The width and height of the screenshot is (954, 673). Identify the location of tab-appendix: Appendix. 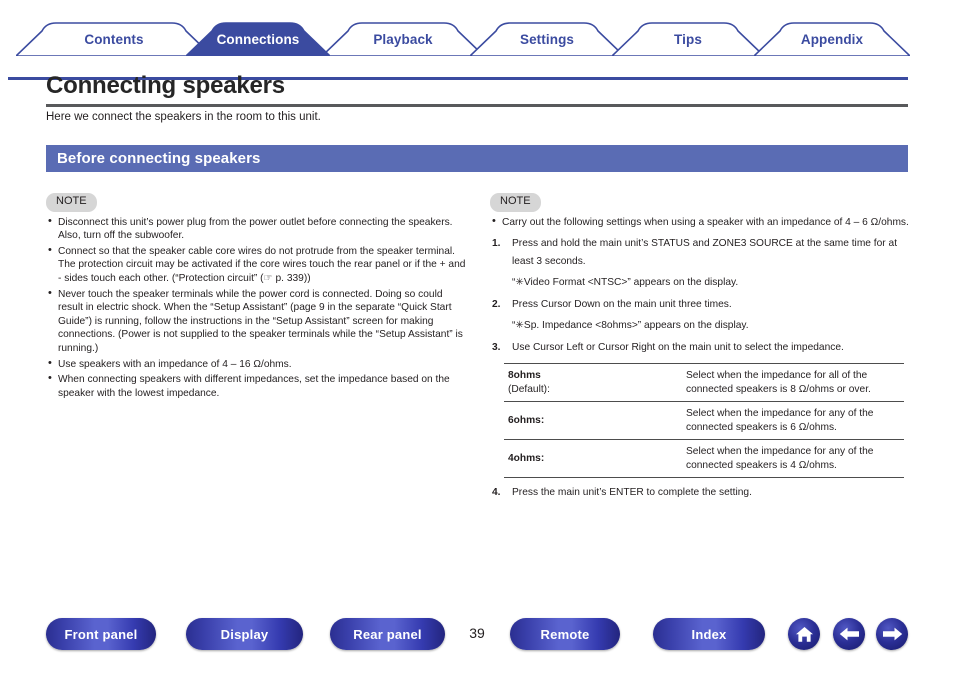
(832, 39).